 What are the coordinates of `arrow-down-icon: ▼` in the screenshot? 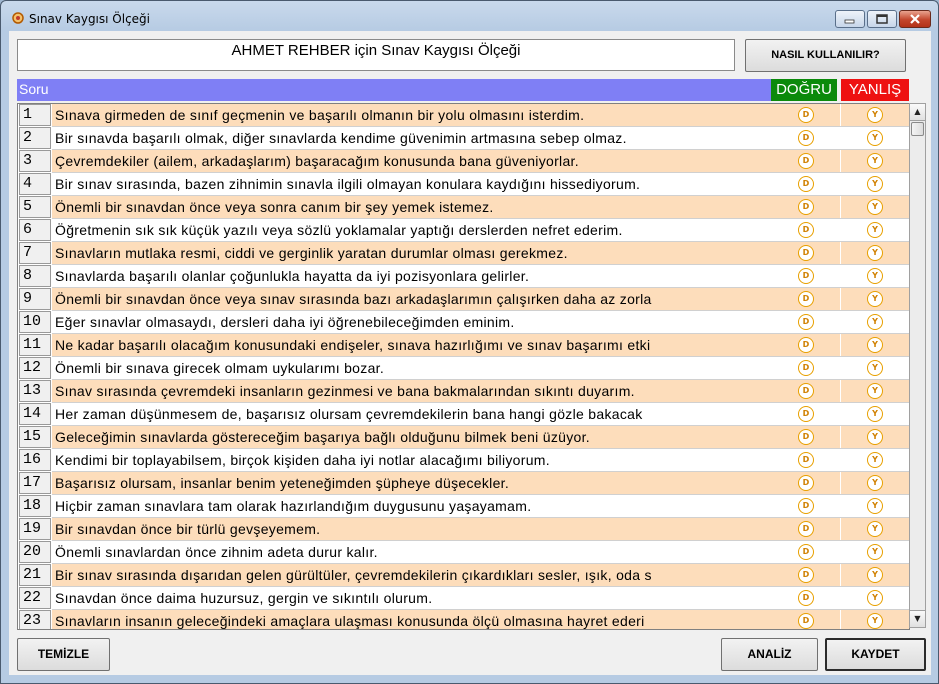 It's located at (917, 618).